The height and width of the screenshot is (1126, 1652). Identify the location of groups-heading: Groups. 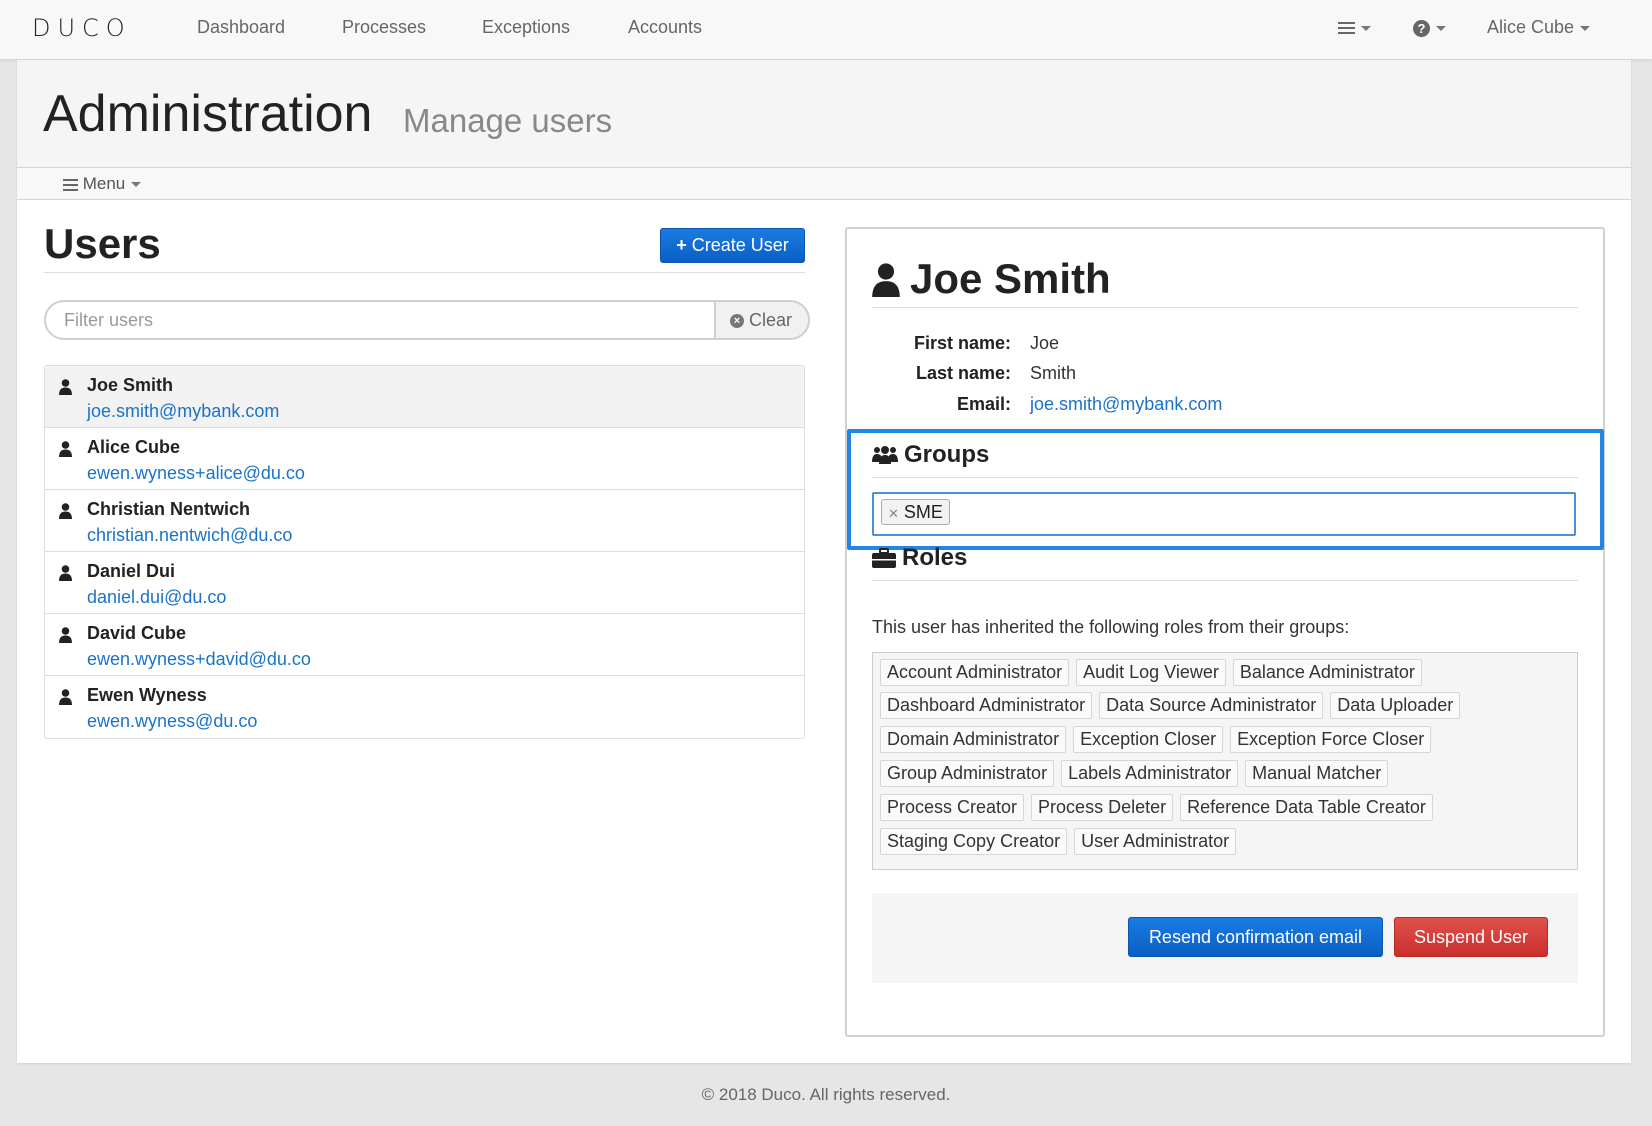
(930, 455).